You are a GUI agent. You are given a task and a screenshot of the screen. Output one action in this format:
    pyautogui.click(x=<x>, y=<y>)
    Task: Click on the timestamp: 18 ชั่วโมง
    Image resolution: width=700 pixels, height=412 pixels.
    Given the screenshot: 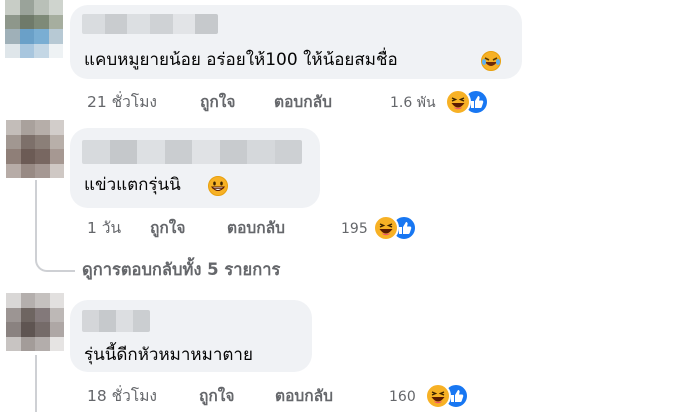 What is the action you would take?
    pyautogui.click(x=122, y=396)
    